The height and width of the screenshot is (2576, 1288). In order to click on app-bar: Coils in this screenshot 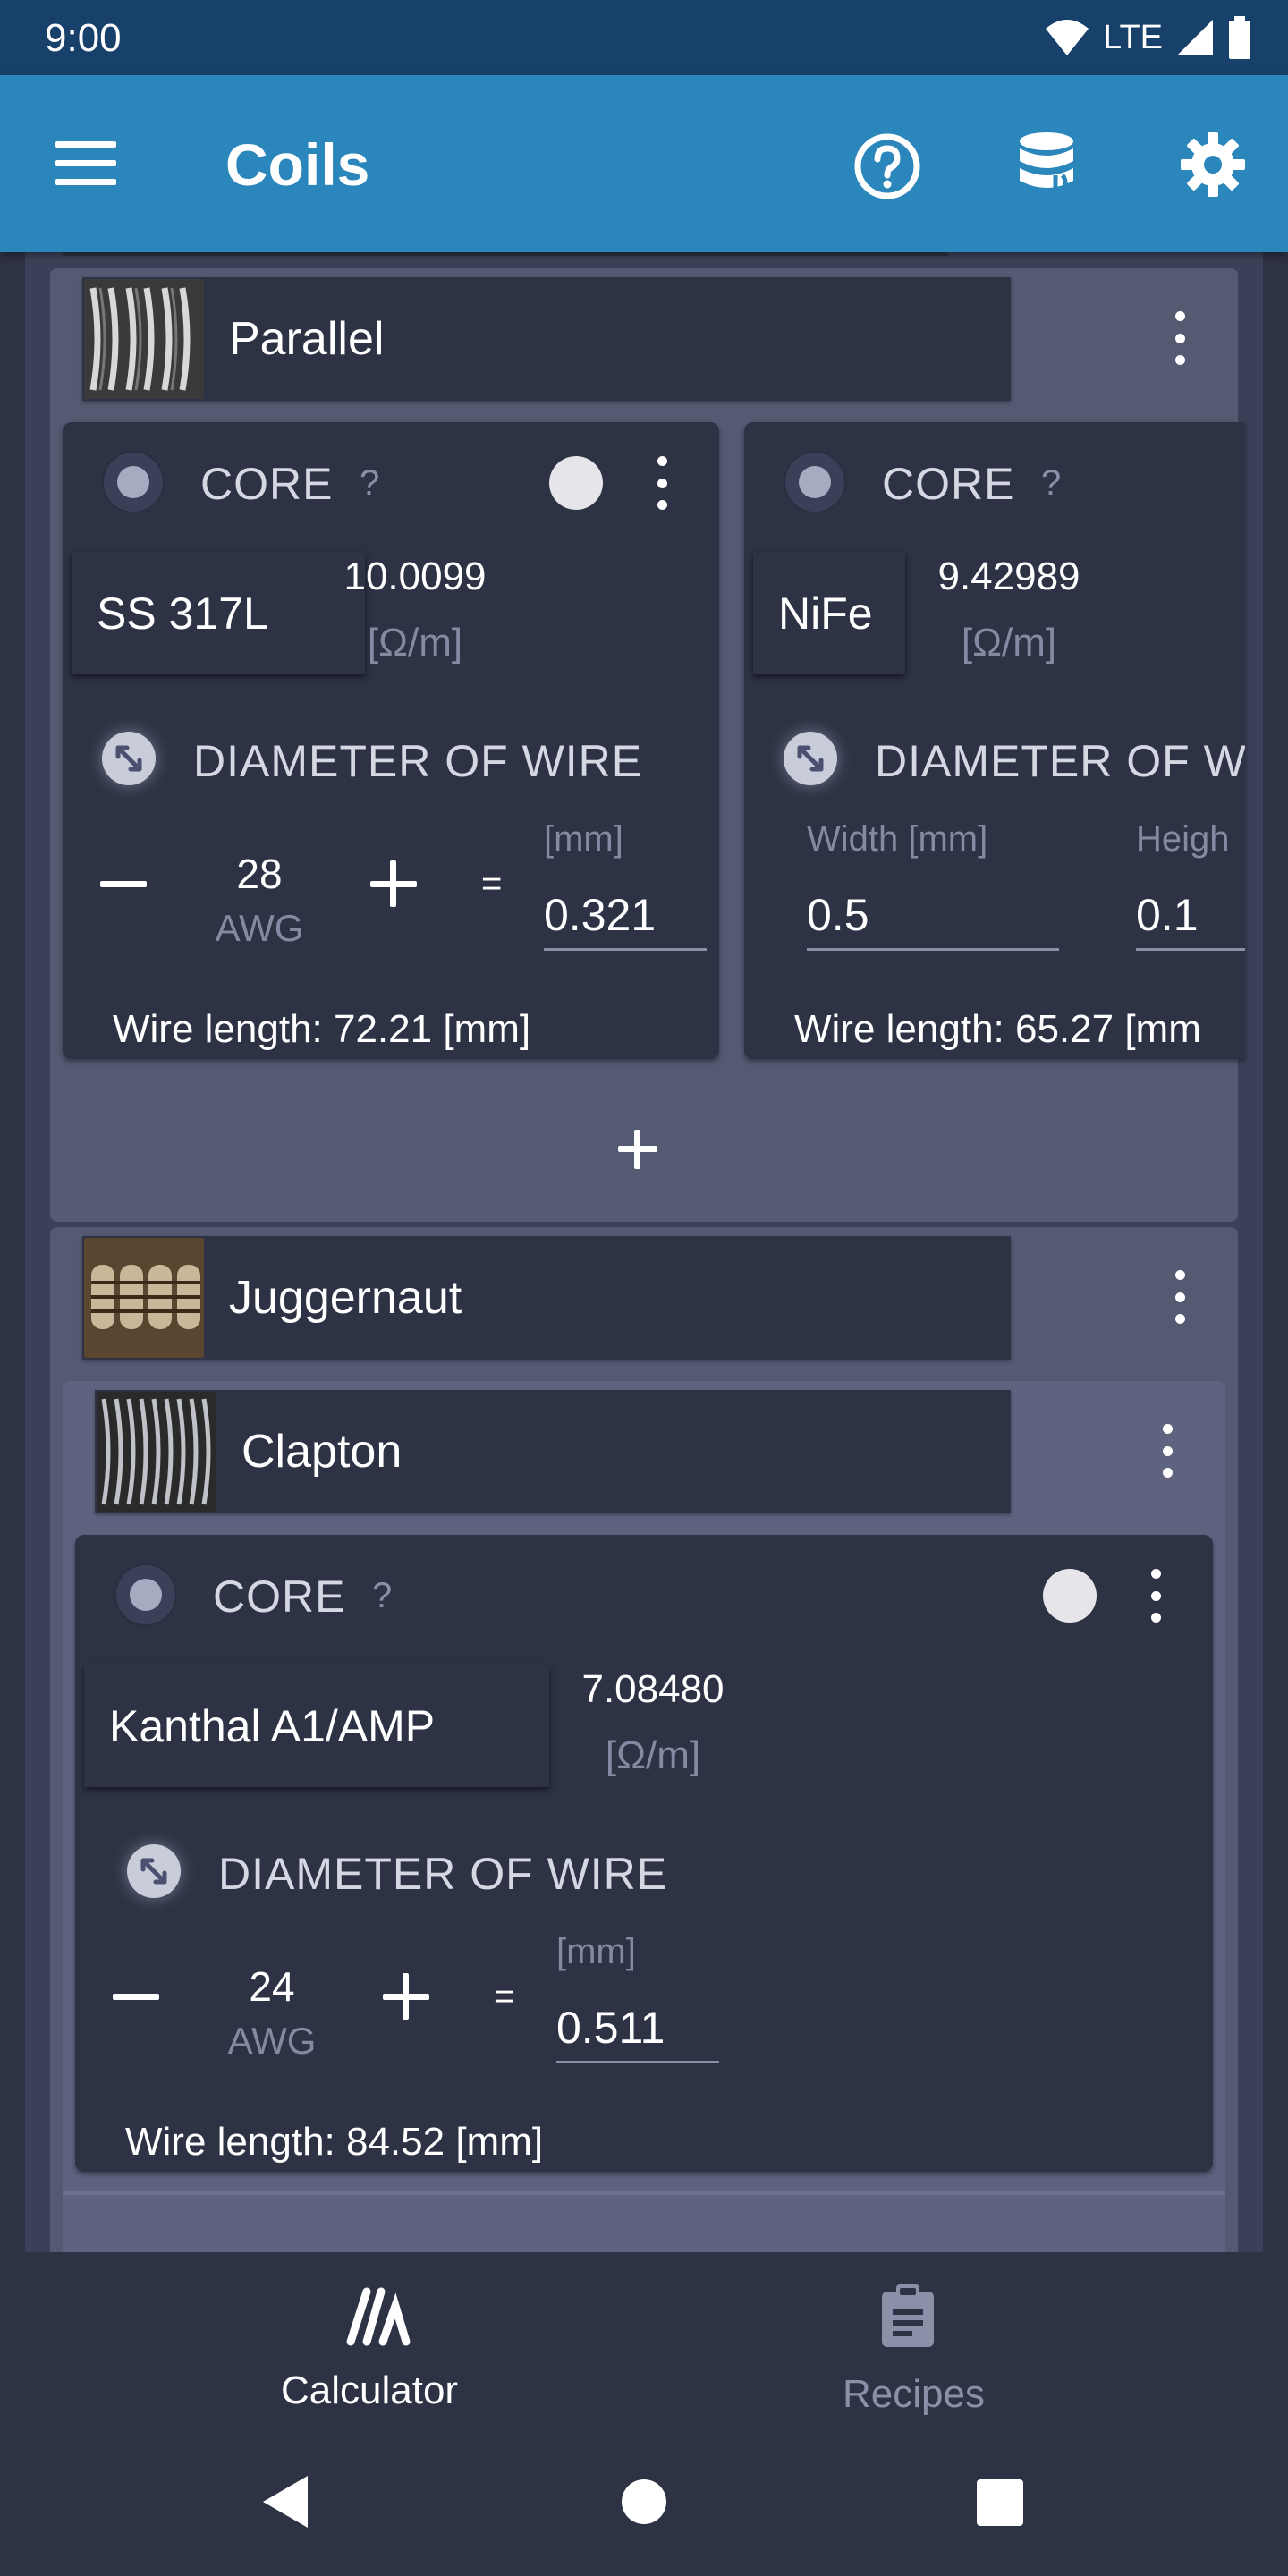, I will do `click(644, 163)`.